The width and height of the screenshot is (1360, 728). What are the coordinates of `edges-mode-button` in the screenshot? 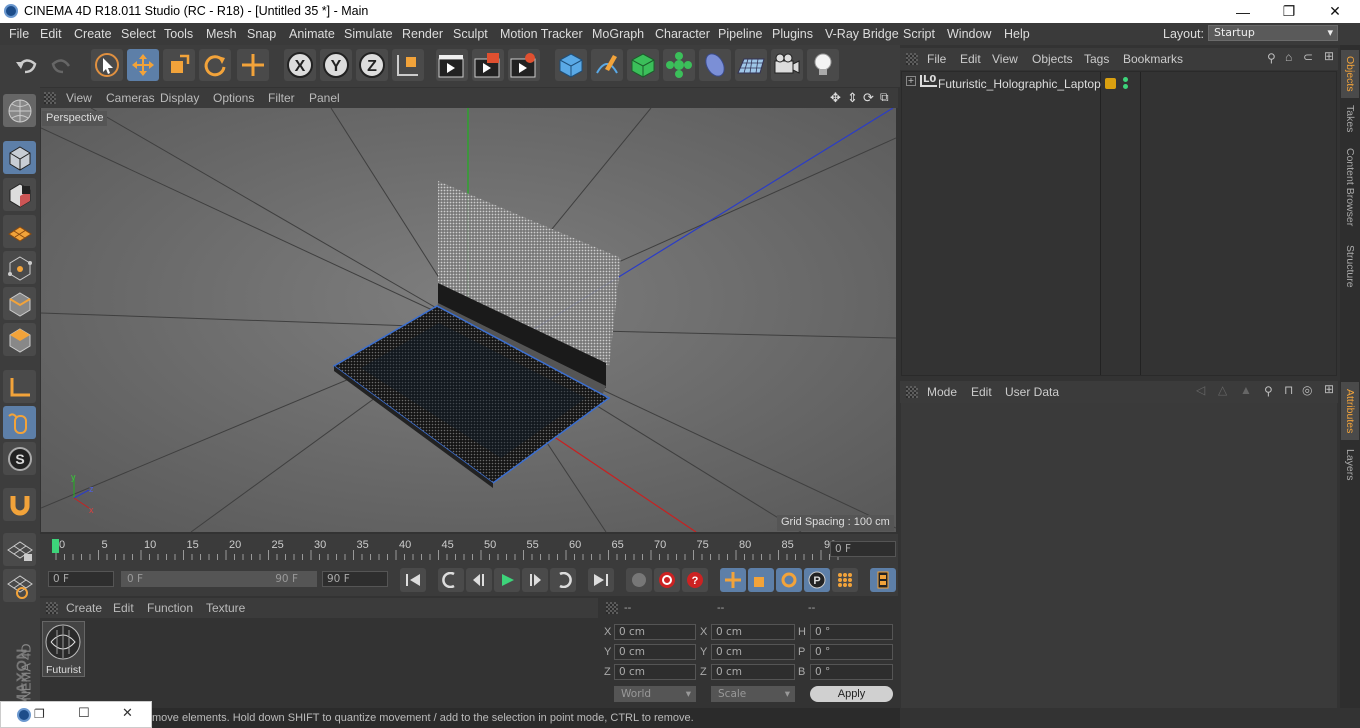 It's located at (19, 303).